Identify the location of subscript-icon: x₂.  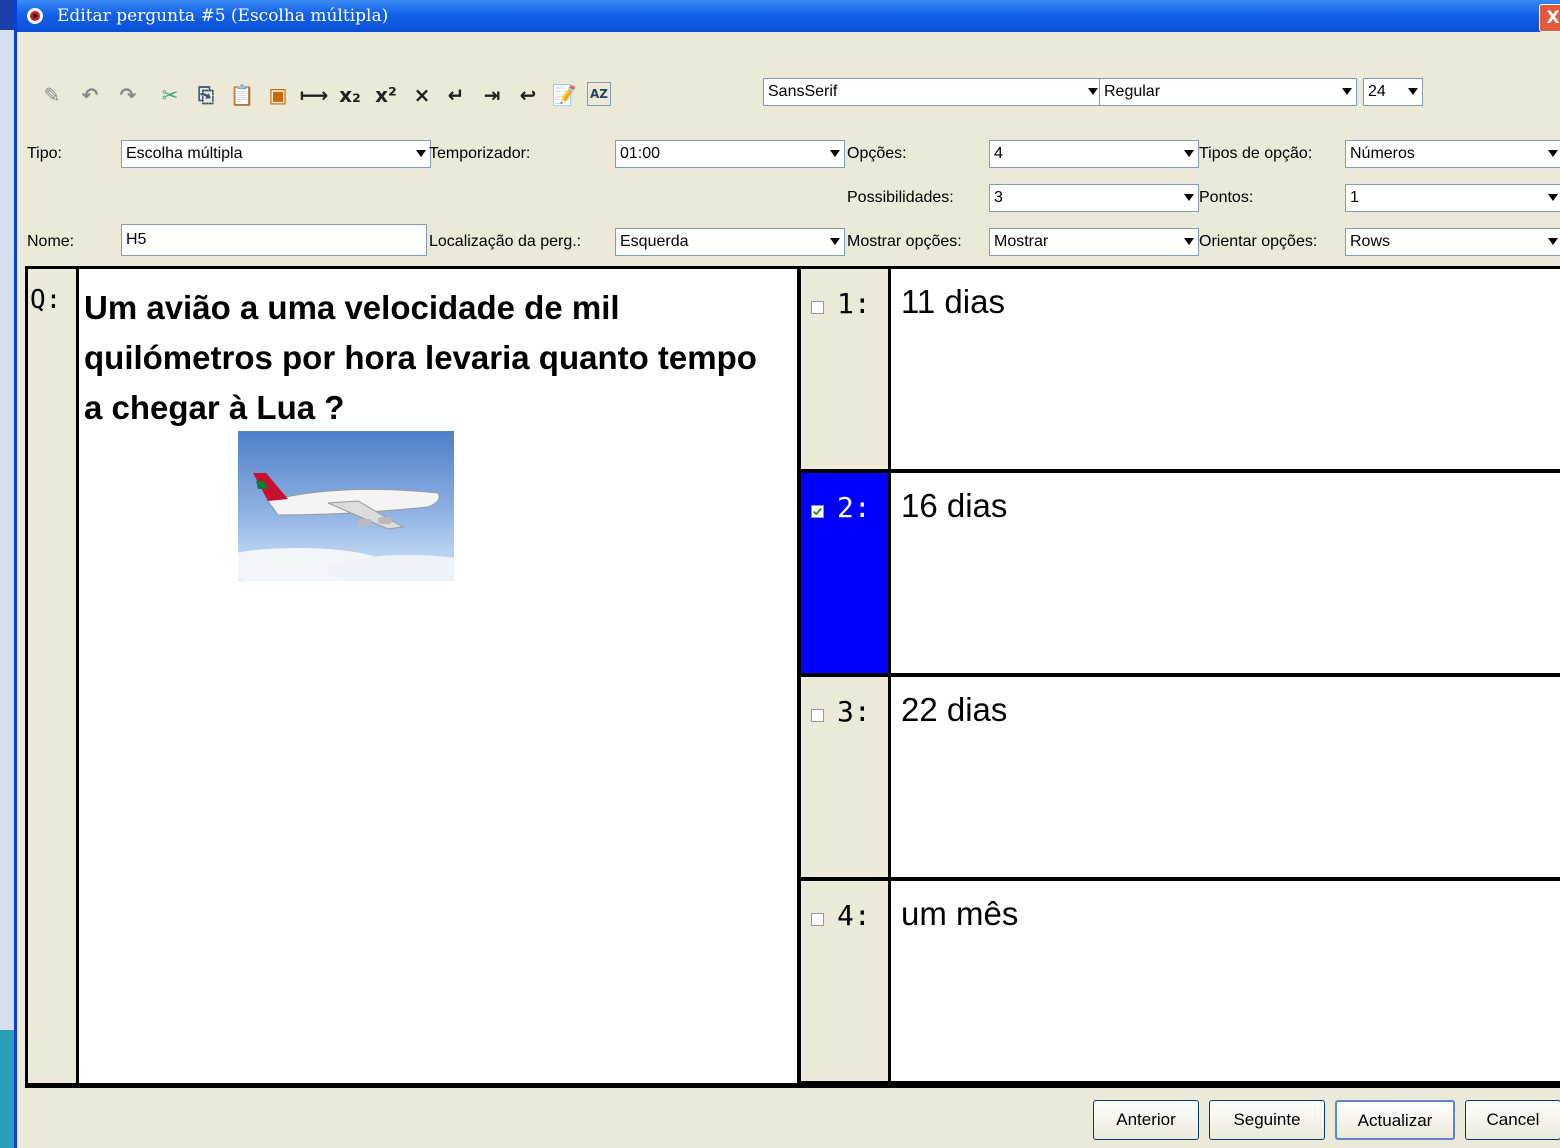
(350, 95).